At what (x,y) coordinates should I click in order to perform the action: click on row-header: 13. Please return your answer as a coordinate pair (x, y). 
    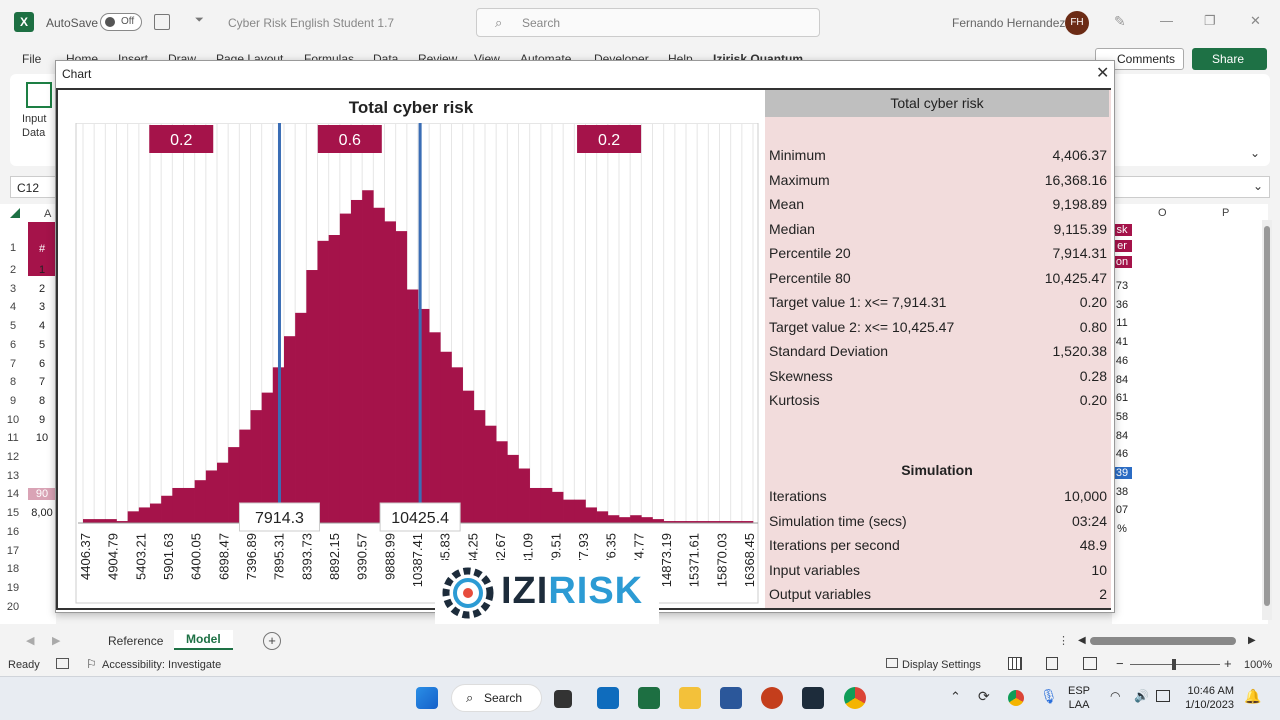
    Looking at the image, I should click on (13, 476).